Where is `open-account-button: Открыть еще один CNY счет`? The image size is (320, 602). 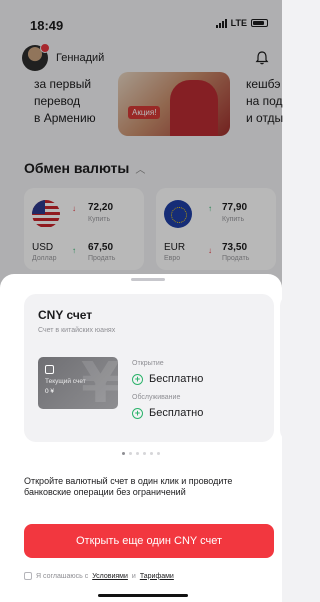 open-account-button: Открыть еще один CNY счет is located at coordinates (149, 541).